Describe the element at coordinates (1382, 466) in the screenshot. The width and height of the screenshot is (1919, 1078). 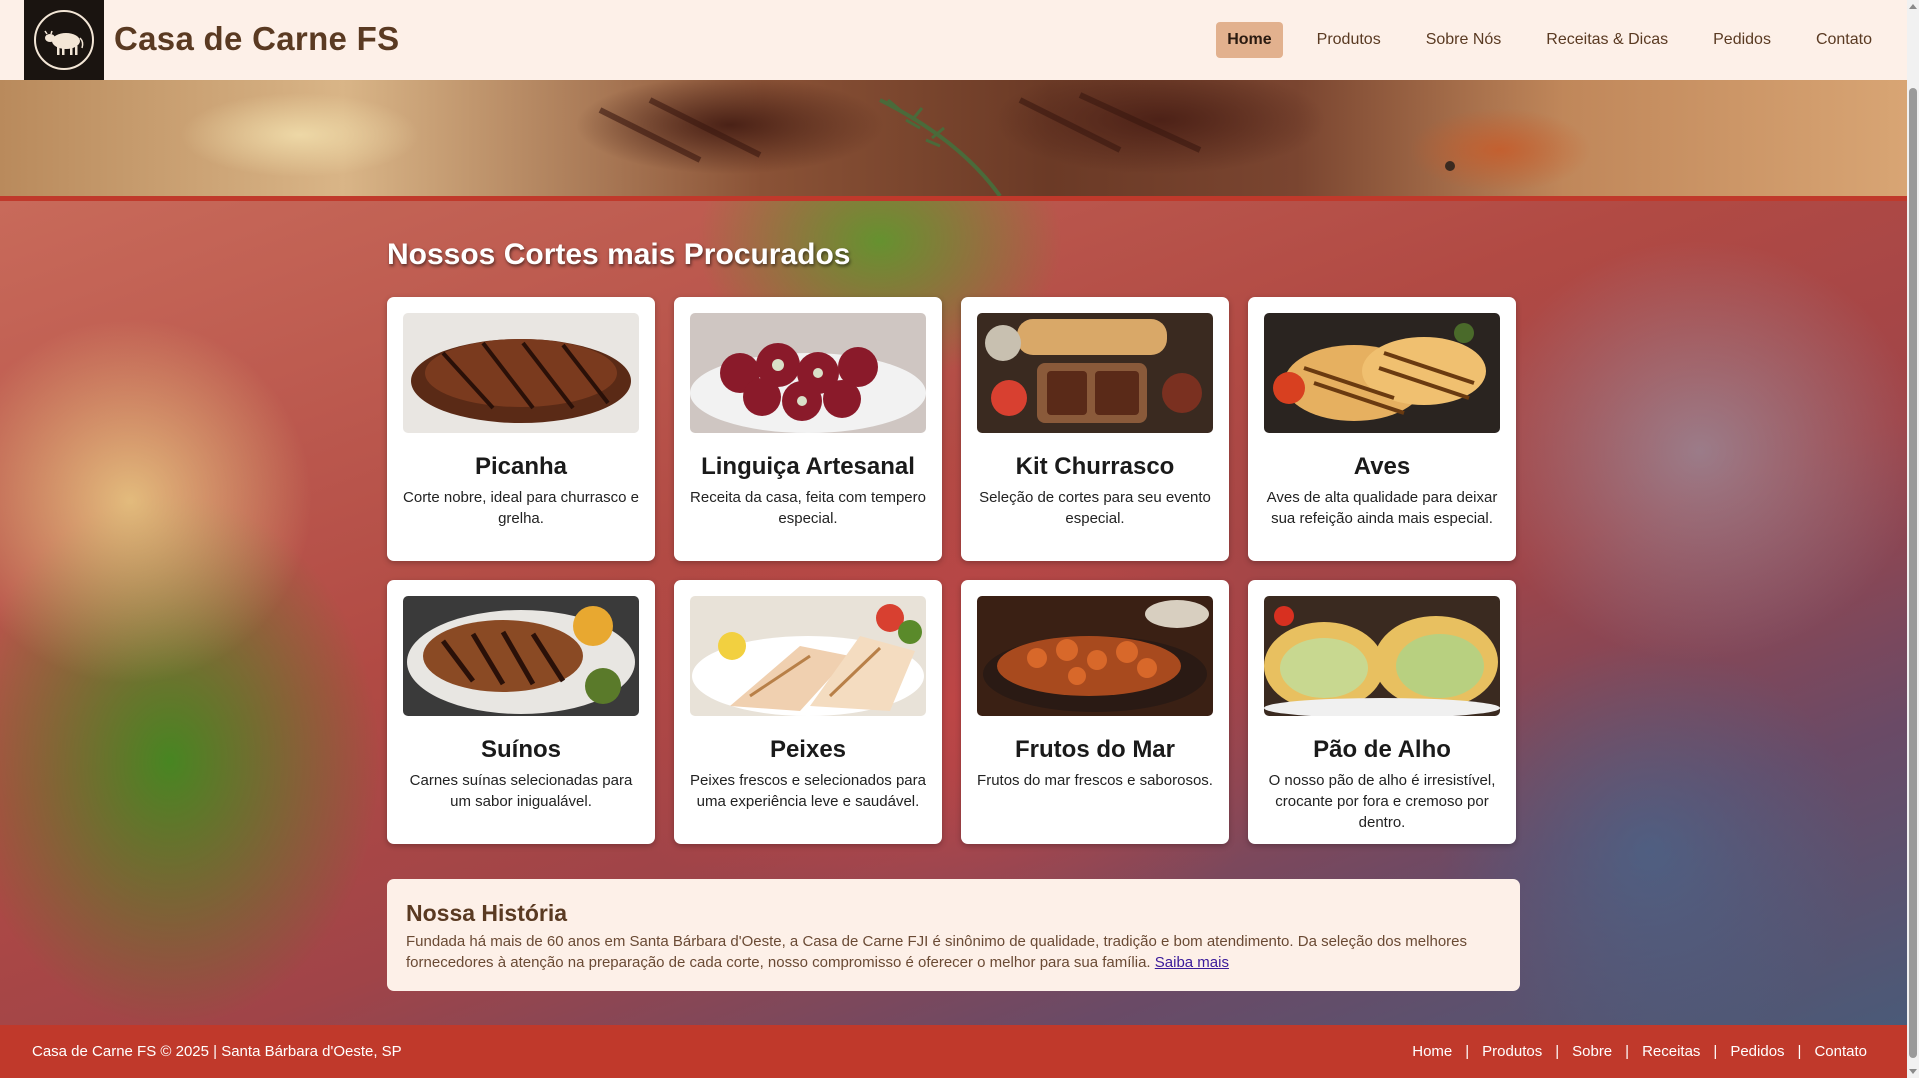
I see `product-title: Aves` at that location.